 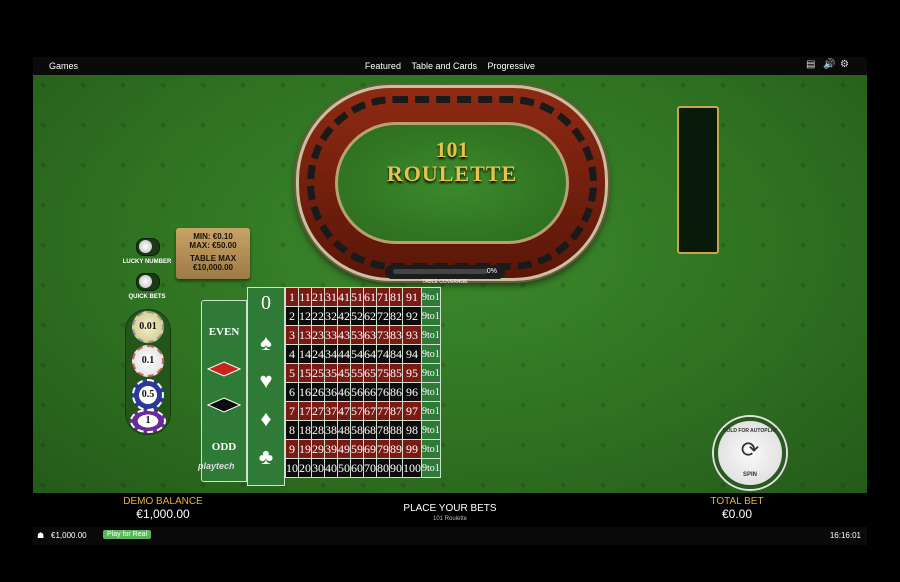 I want to click on nav-table-and-cards: Table and Cards, so click(x=444, y=66).